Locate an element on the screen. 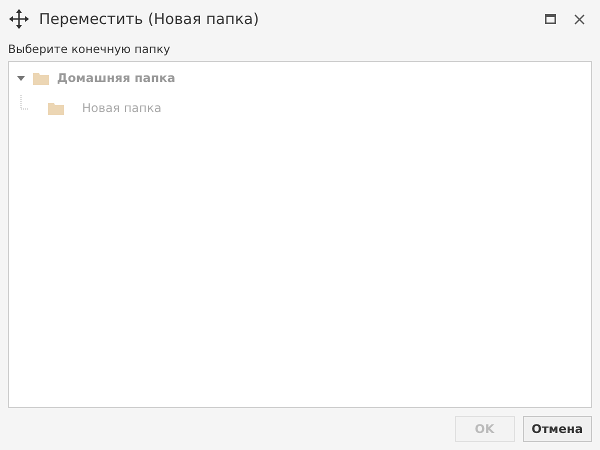 The image size is (600, 450). tree-item: Новая папка is located at coordinates (122, 108).